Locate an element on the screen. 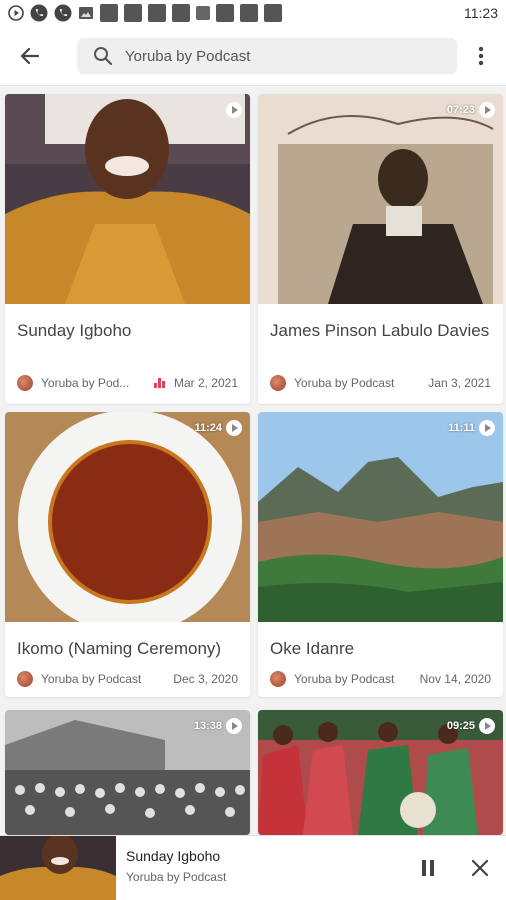  back-arrow-icon is located at coordinates (30, 55).